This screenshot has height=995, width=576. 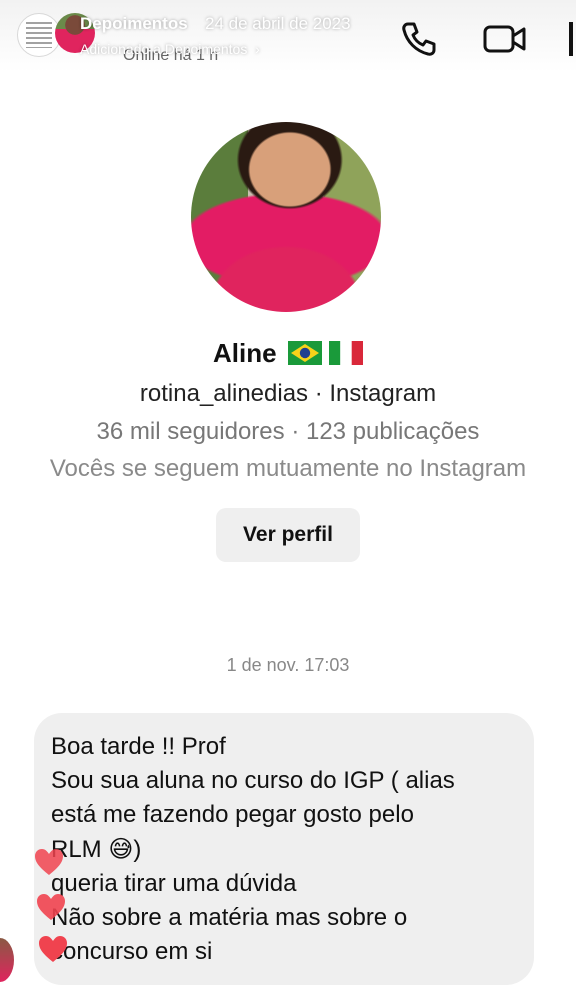 I want to click on profile-name-row: Aline, so click(x=288, y=353).